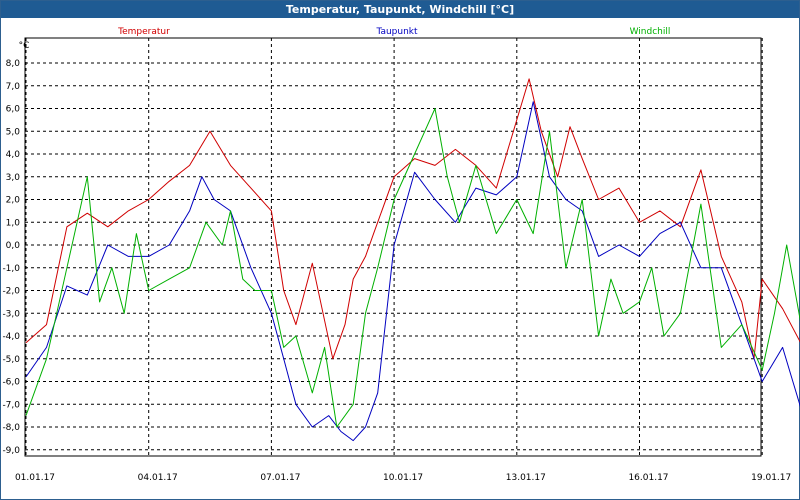 Image resolution: width=800 pixels, height=500 pixels. I want to click on x-tick-label: 04.01.17, so click(158, 478).